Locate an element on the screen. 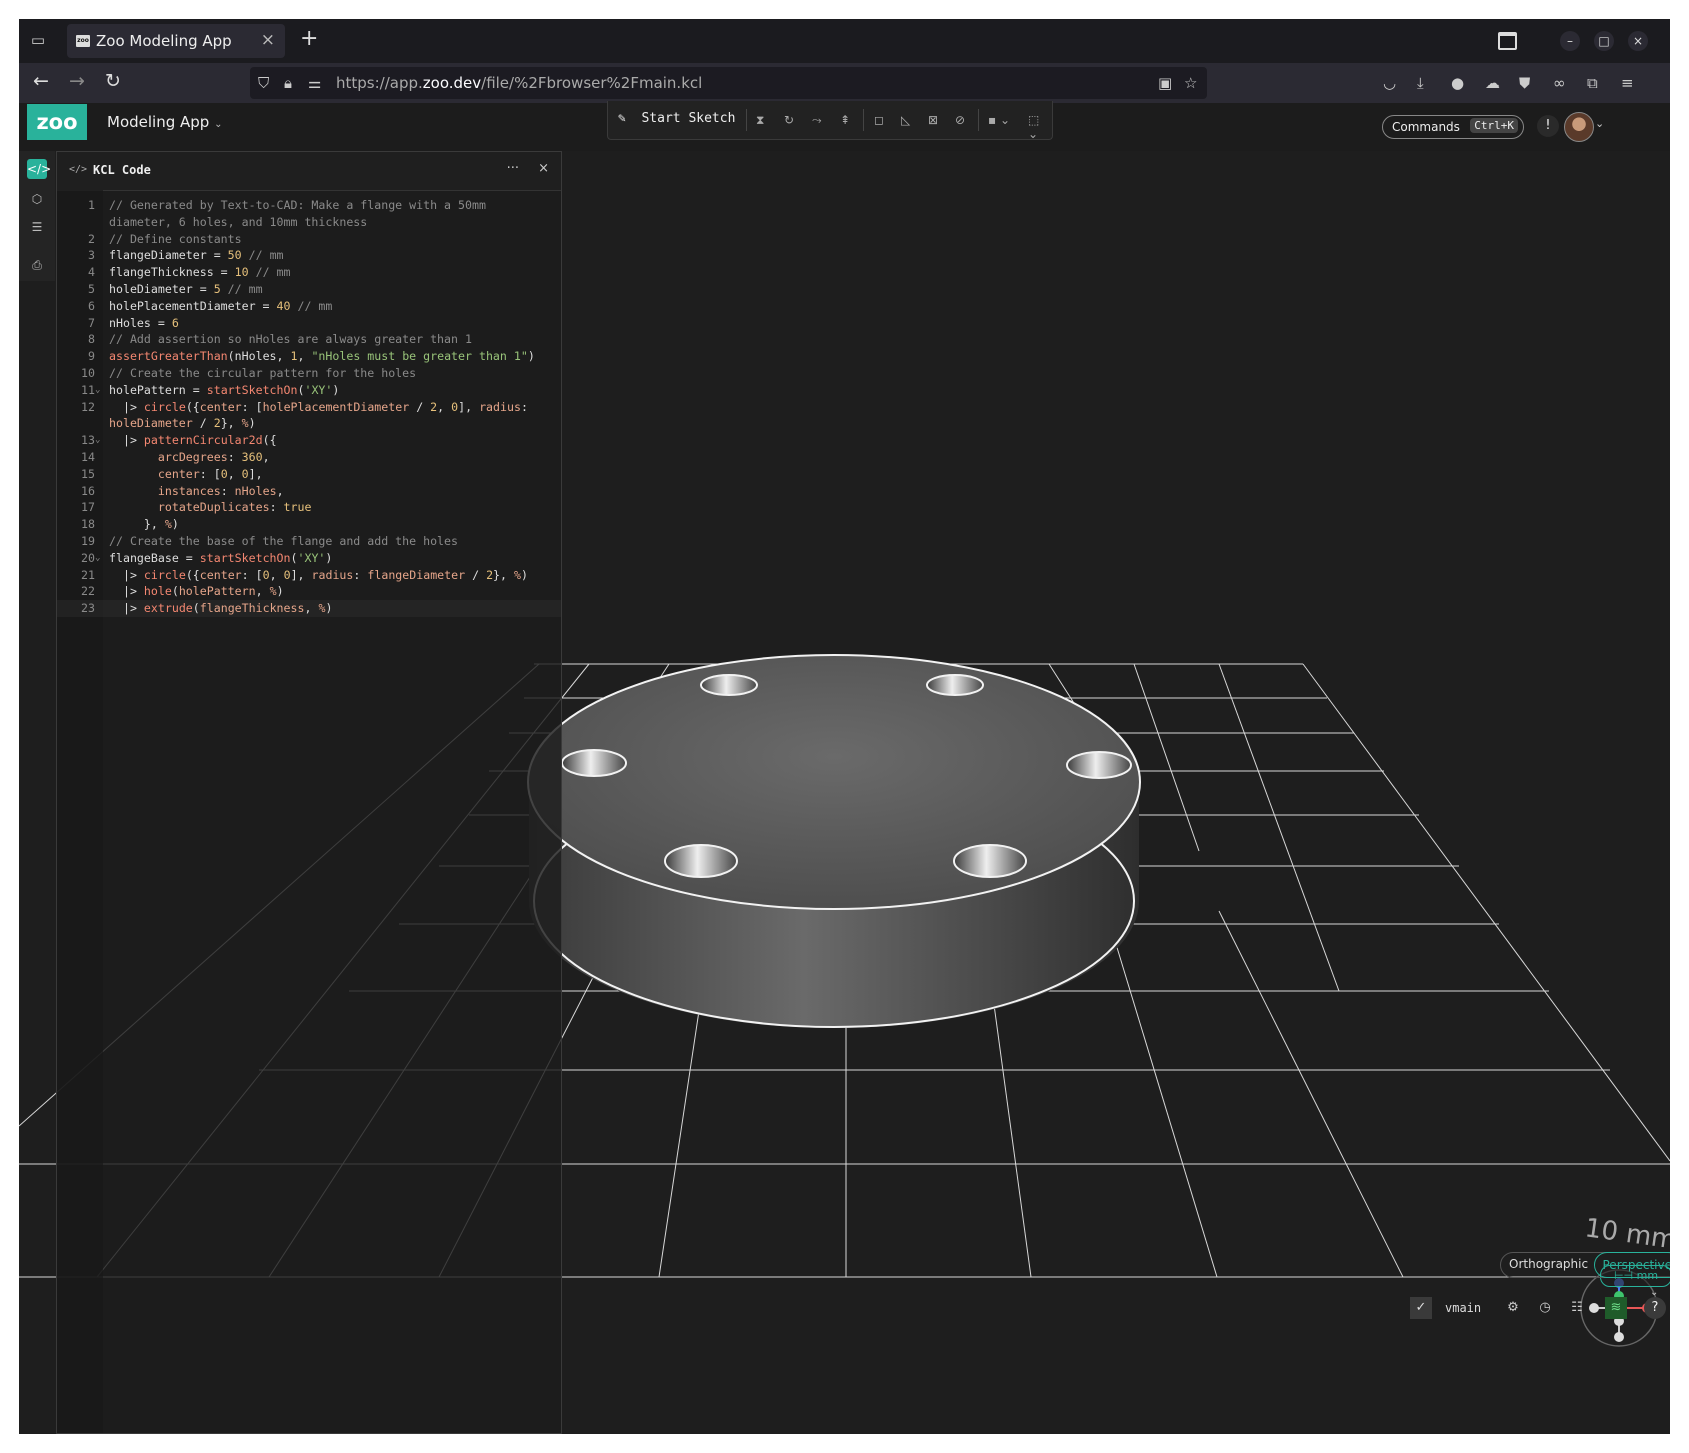  code-text: holeDiameter = 5 // mm is located at coordinates (331, 289).